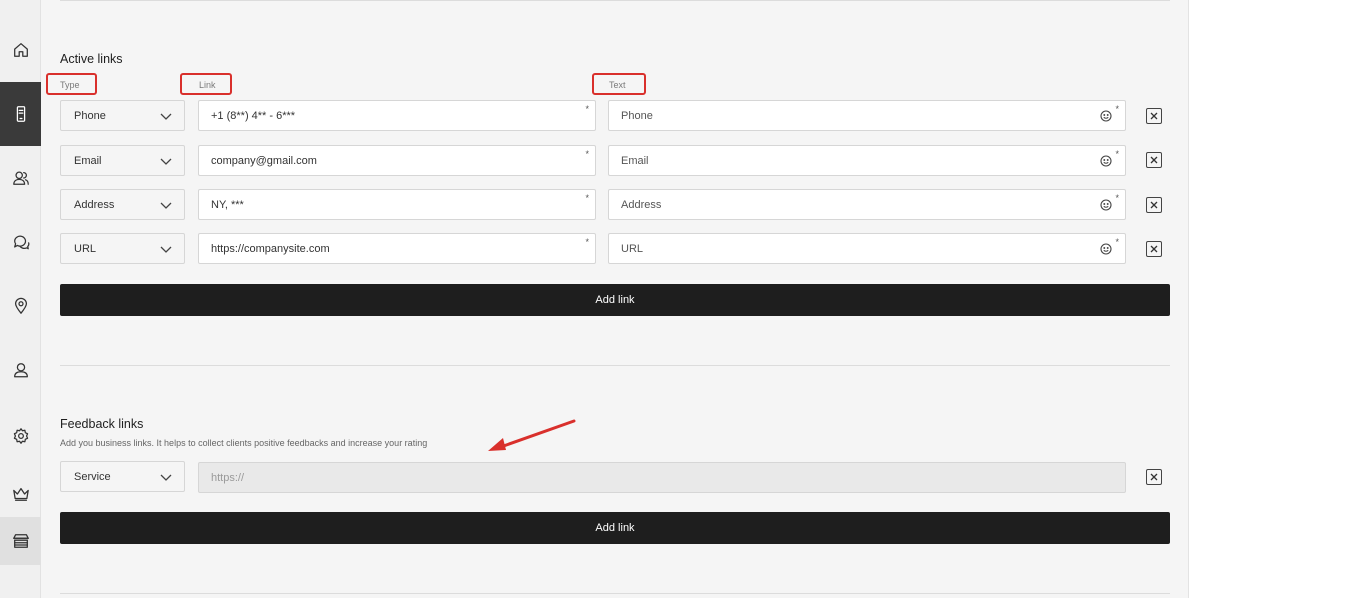 The image size is (1366, 598). I want to click on remove-feedback-link-button, so click(1154, 477).